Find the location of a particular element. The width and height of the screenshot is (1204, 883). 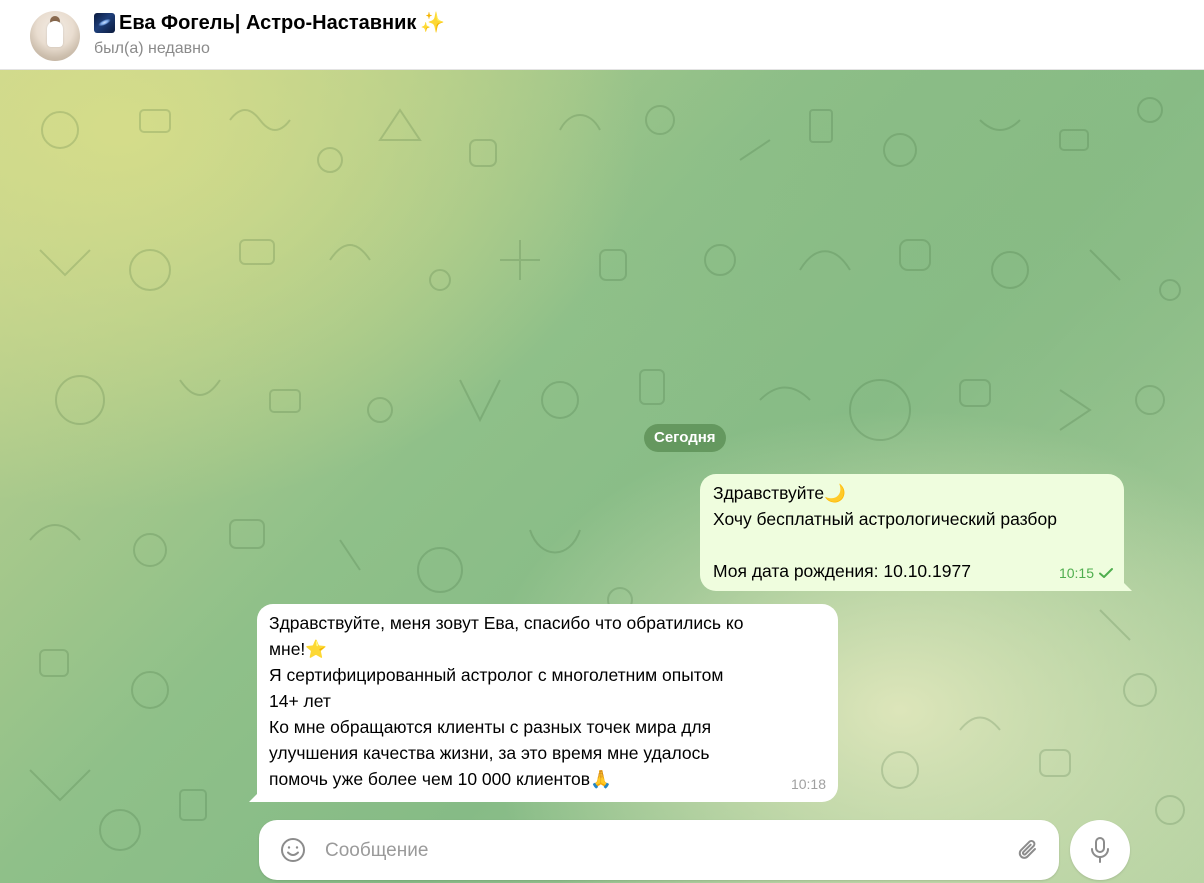

message-time: 10:15 is located at coordinates (1076, 573).